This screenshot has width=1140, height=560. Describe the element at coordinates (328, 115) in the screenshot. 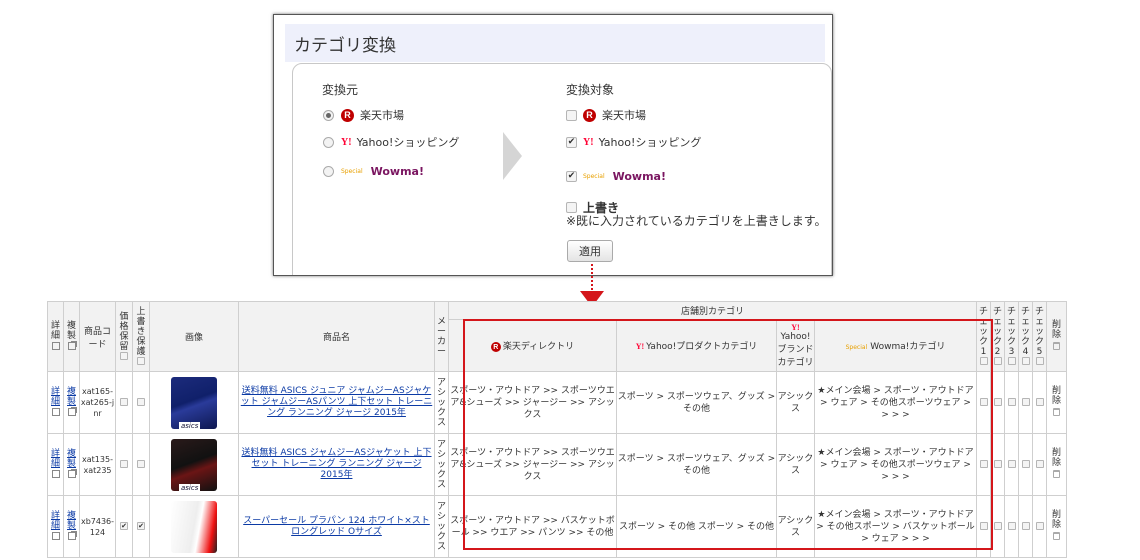

I see `source-radio-rakuten` at that location.